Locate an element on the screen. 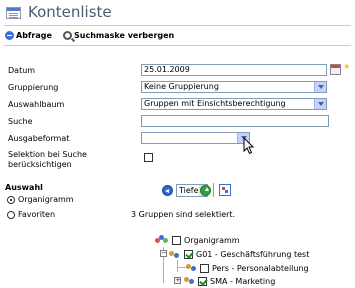 The image size is (355, 288). query-label: Abfrage is located at coordinates (34, 35).